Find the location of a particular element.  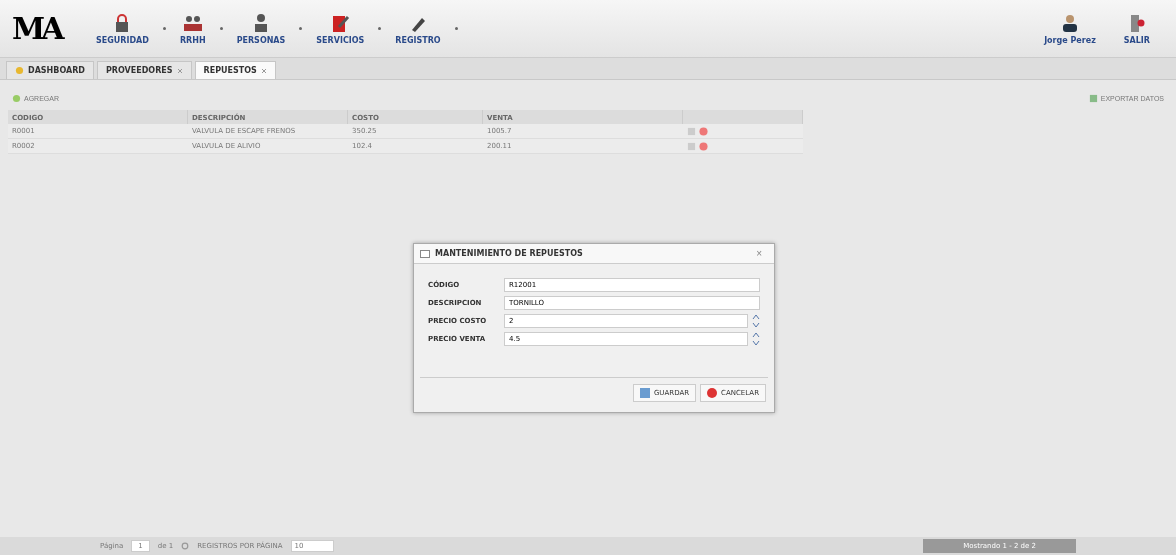

tab: PROVEEDORES is located at coordinates (144, 70).